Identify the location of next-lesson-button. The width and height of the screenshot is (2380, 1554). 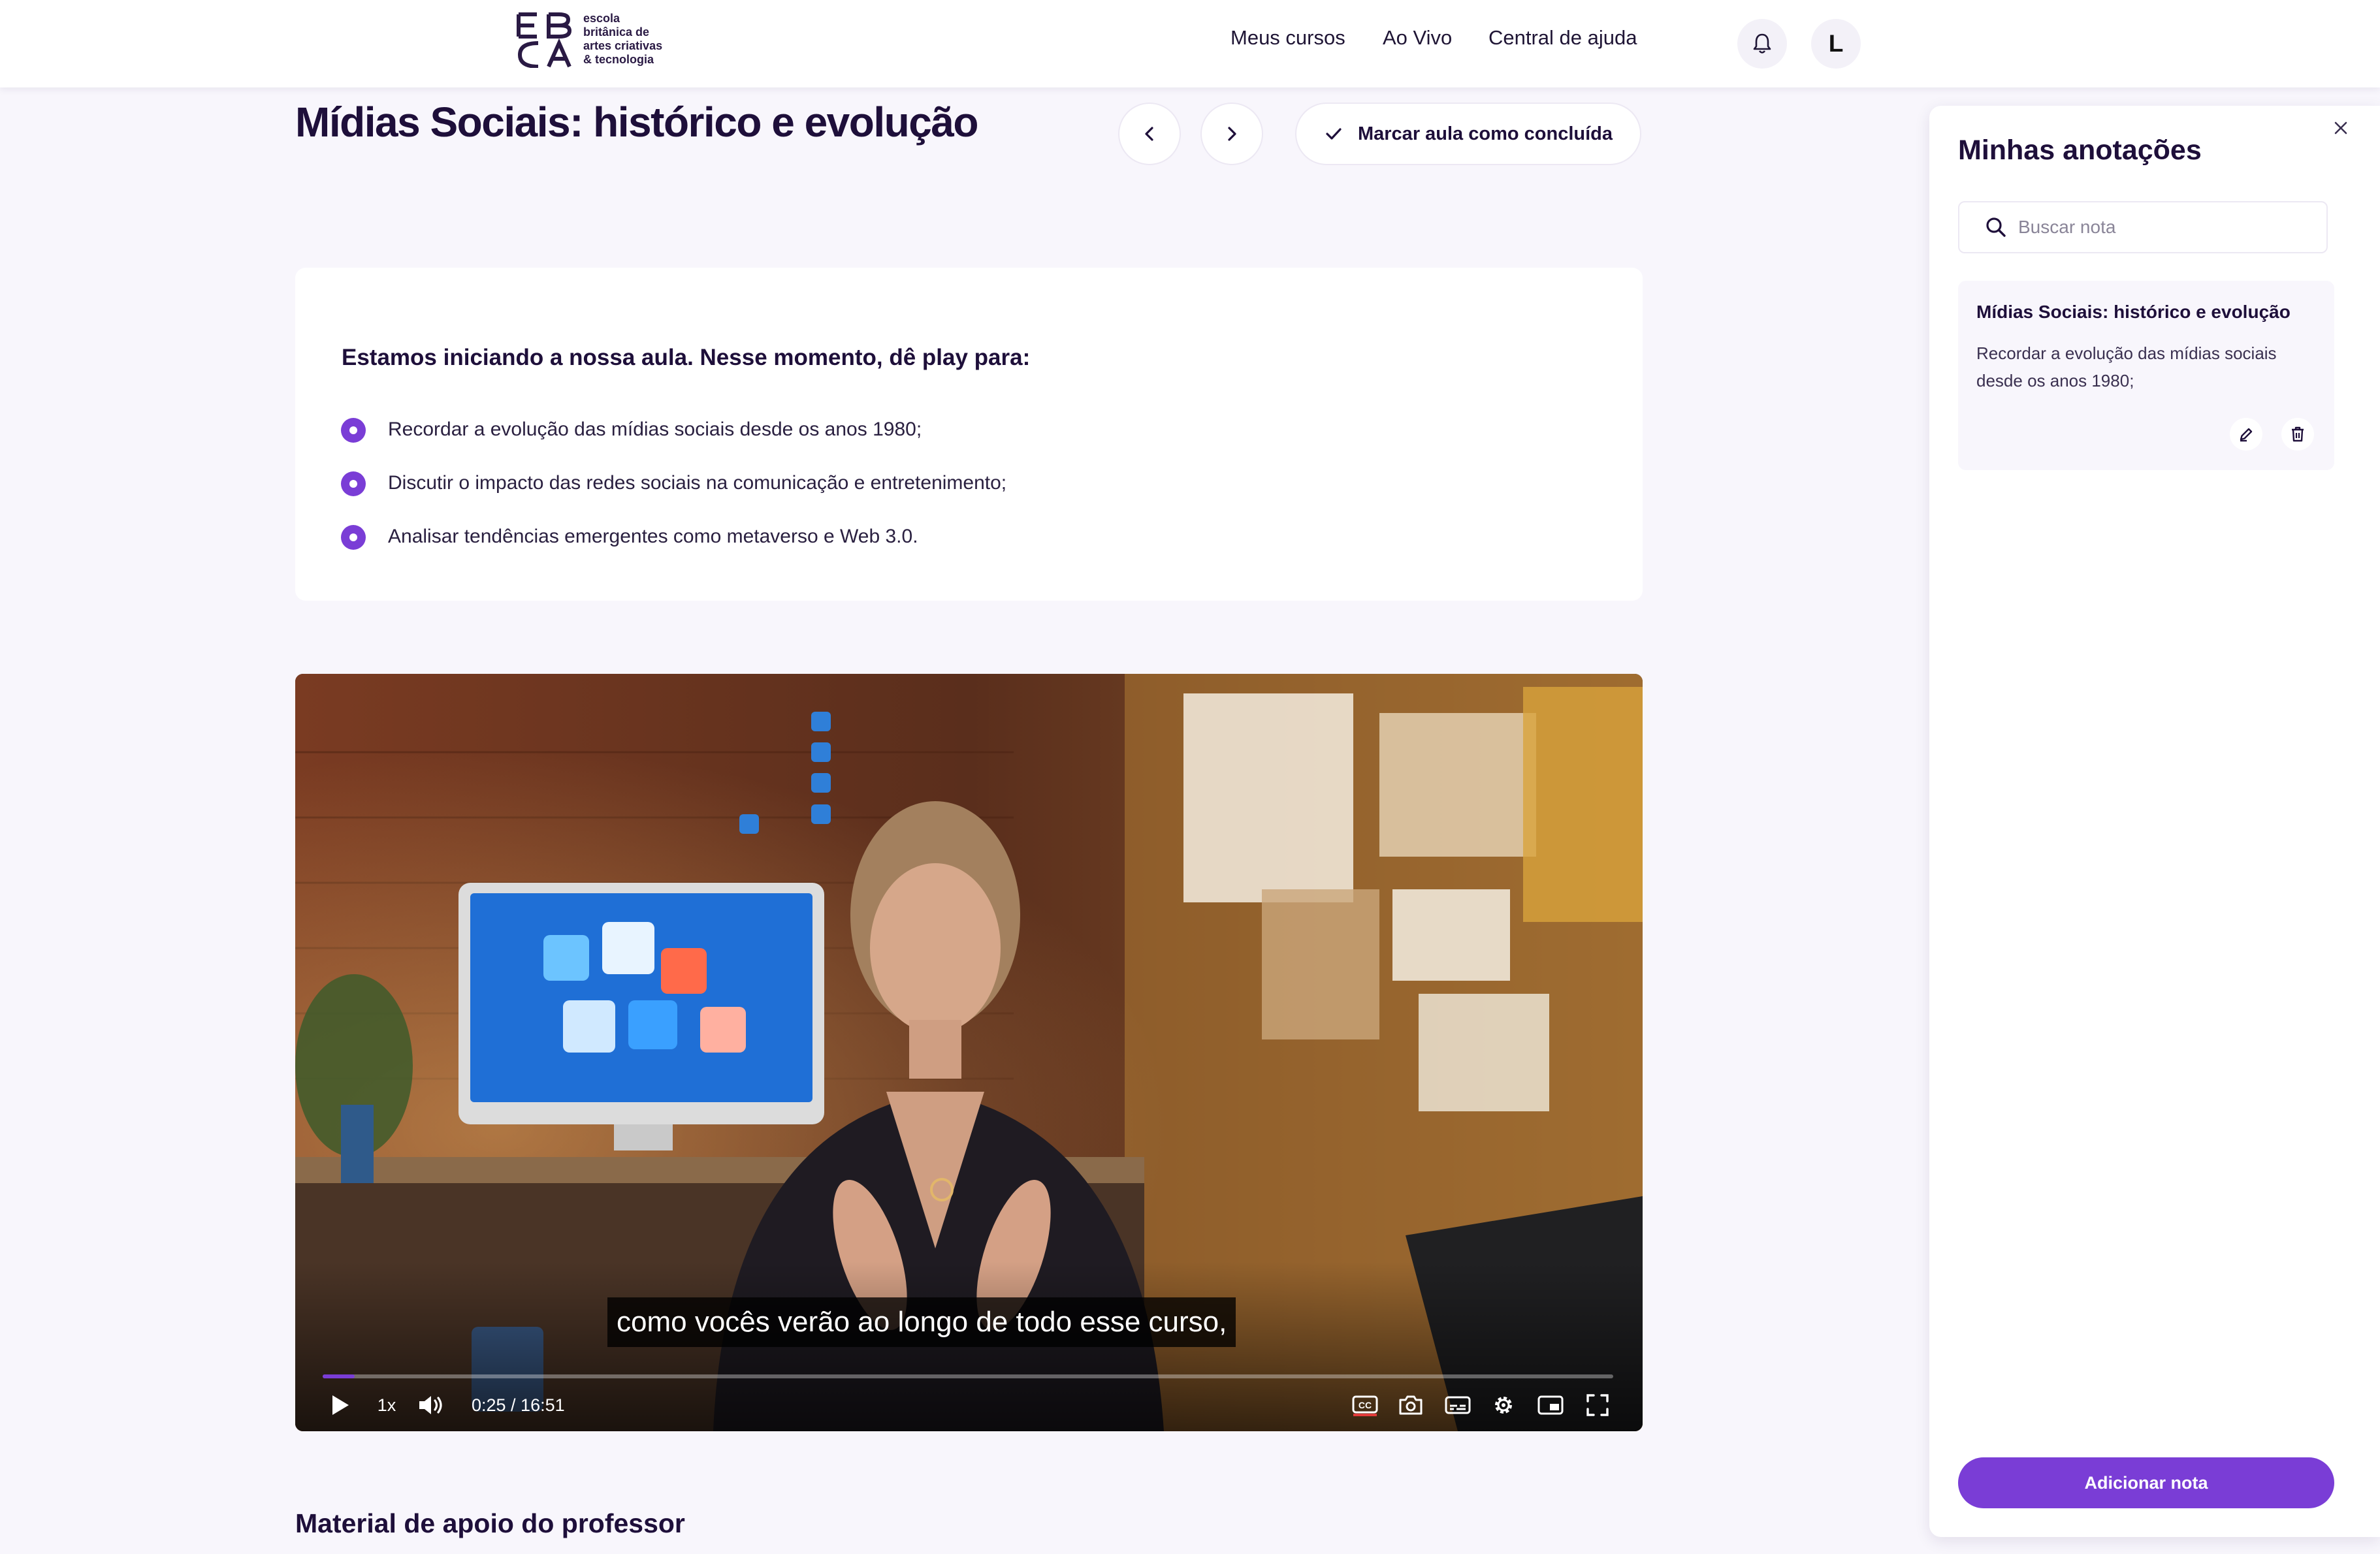
(1231, 134).